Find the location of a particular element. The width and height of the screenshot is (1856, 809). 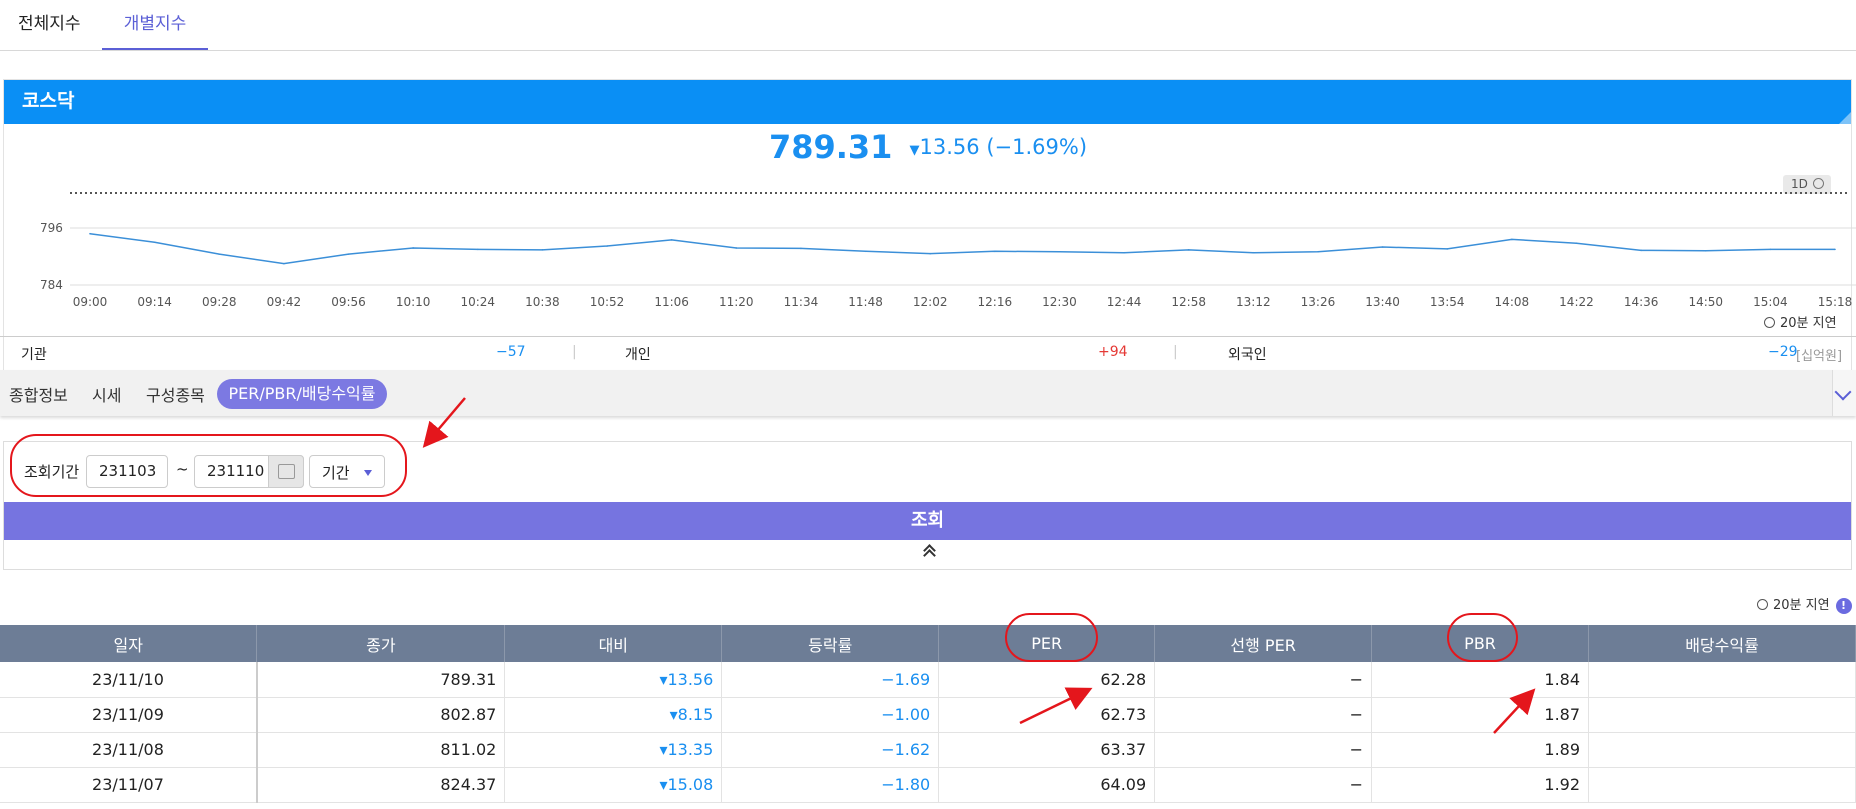

investor-flows: 기관 −57 | 개인 +94 | 외국인 −29 [십억원] is located at coordinates (928, 352).